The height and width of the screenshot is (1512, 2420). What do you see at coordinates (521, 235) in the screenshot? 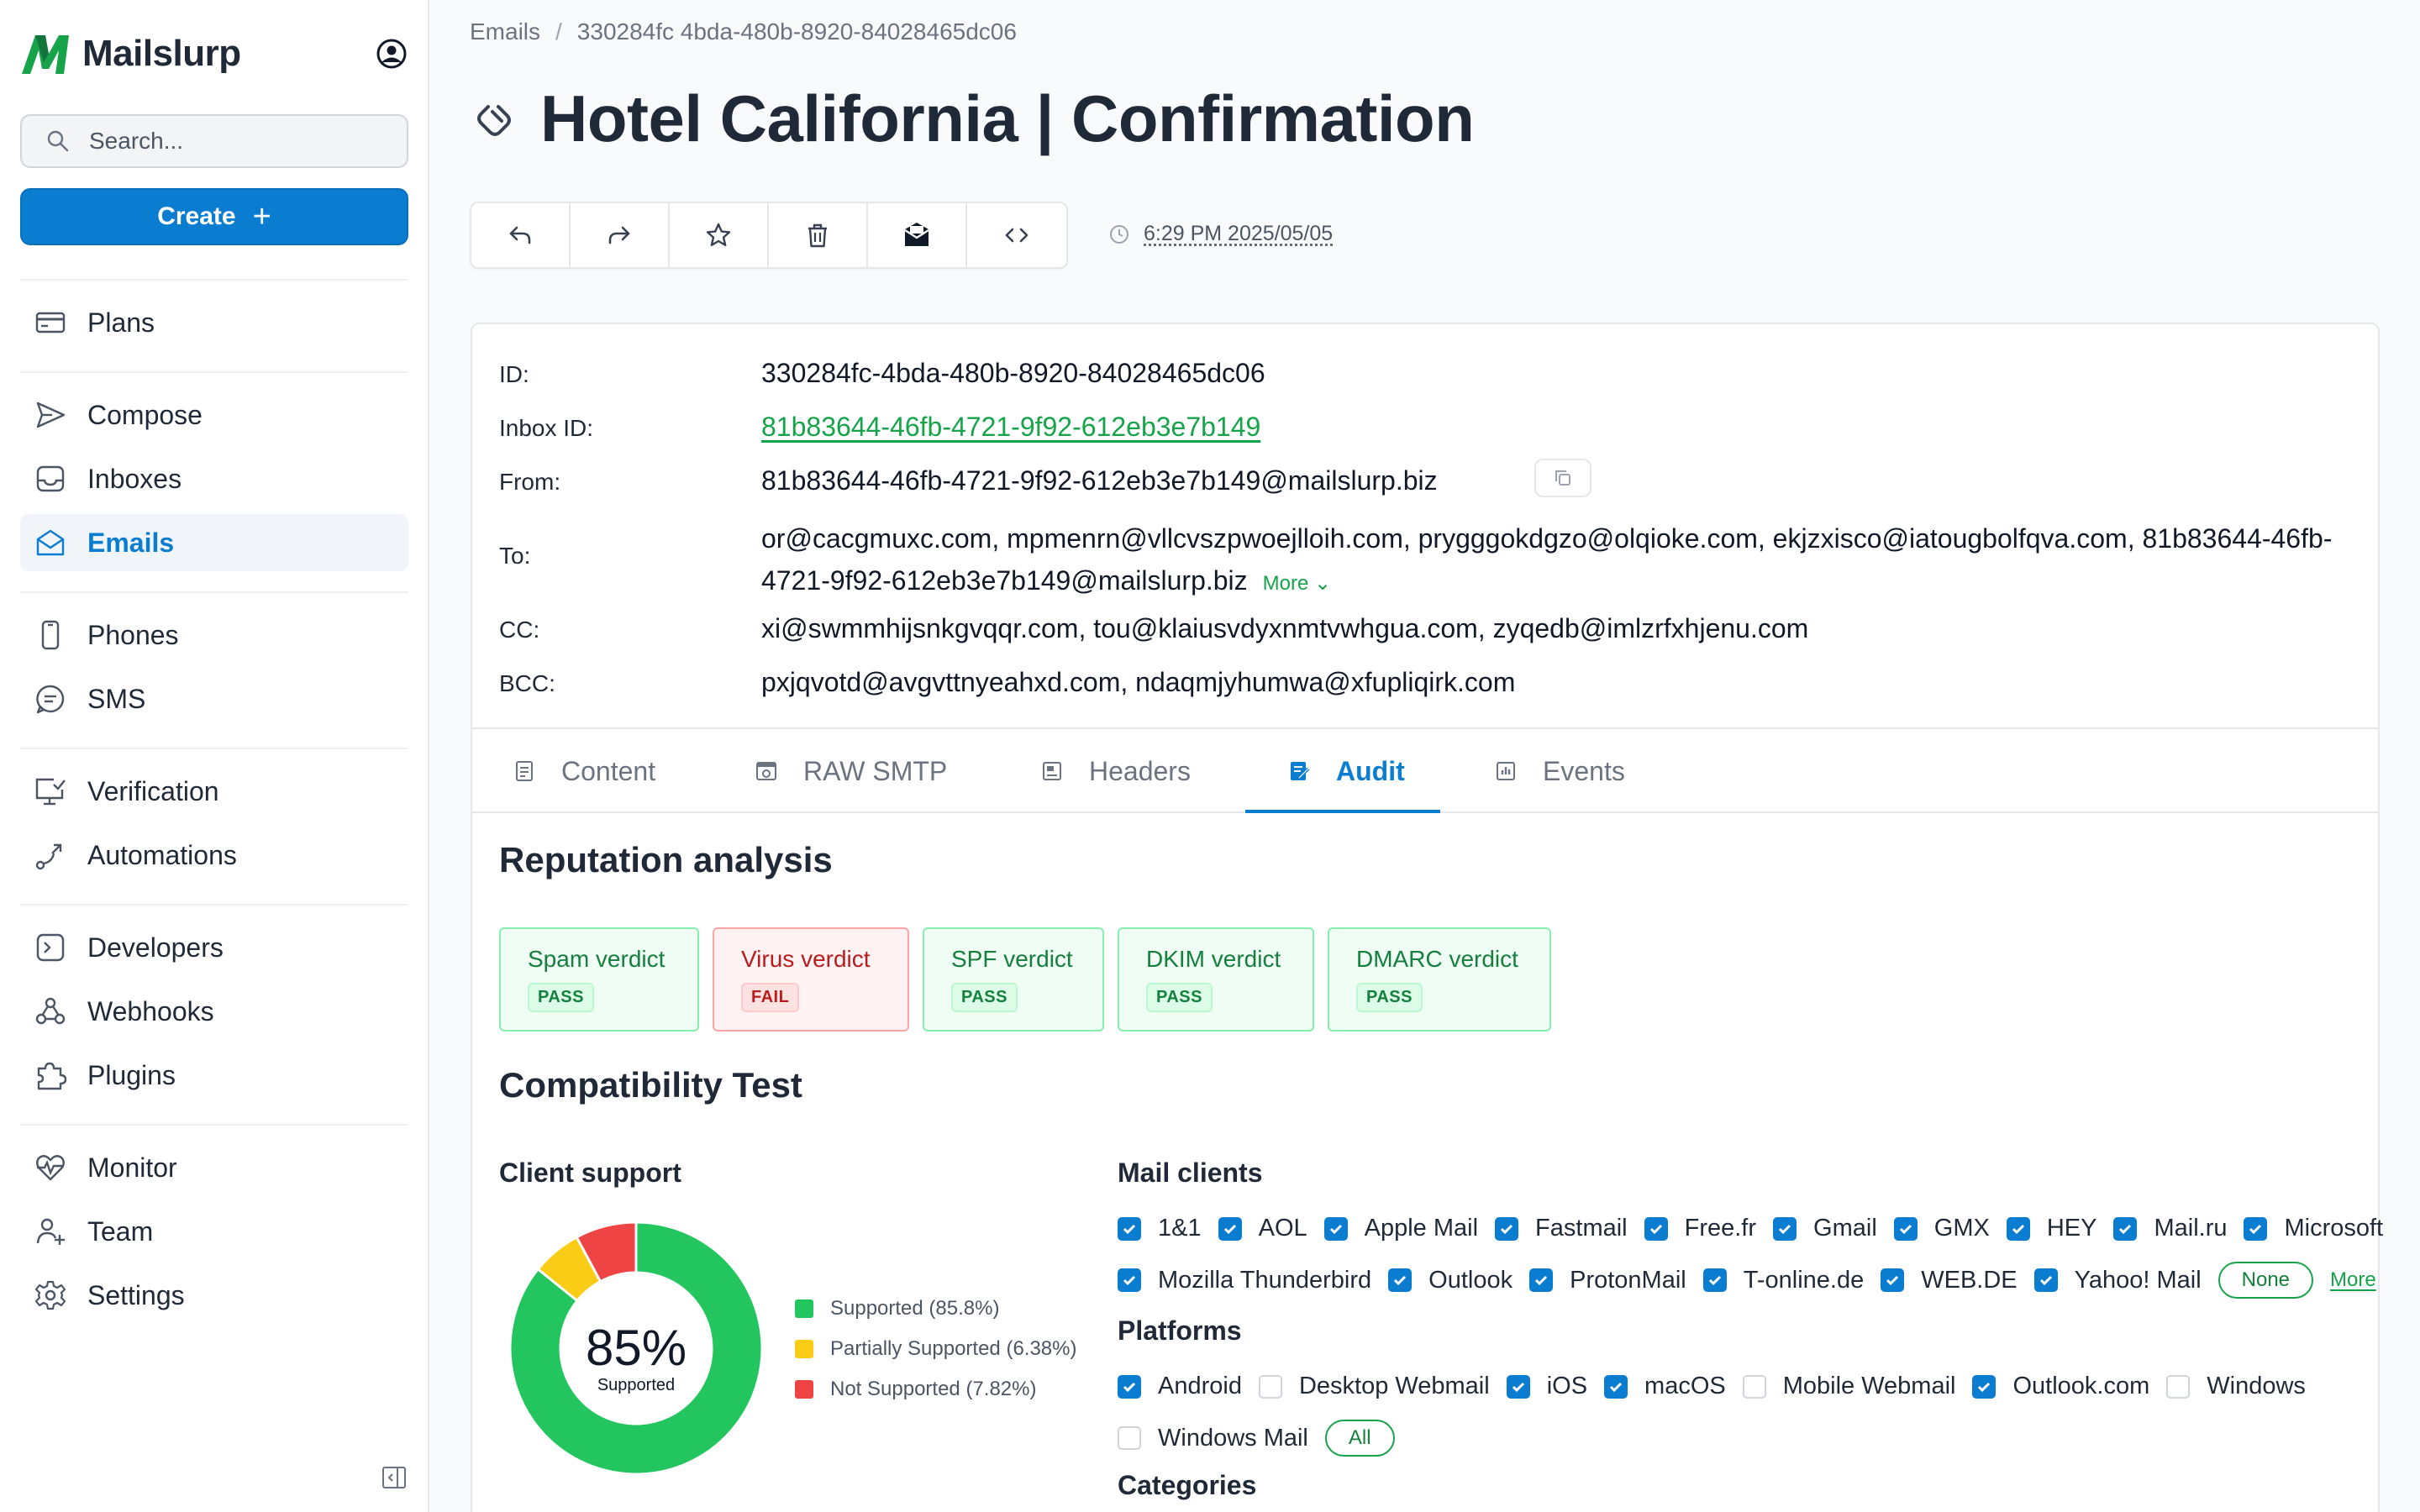
I see `reply-button` at bounding box center [521, 235].